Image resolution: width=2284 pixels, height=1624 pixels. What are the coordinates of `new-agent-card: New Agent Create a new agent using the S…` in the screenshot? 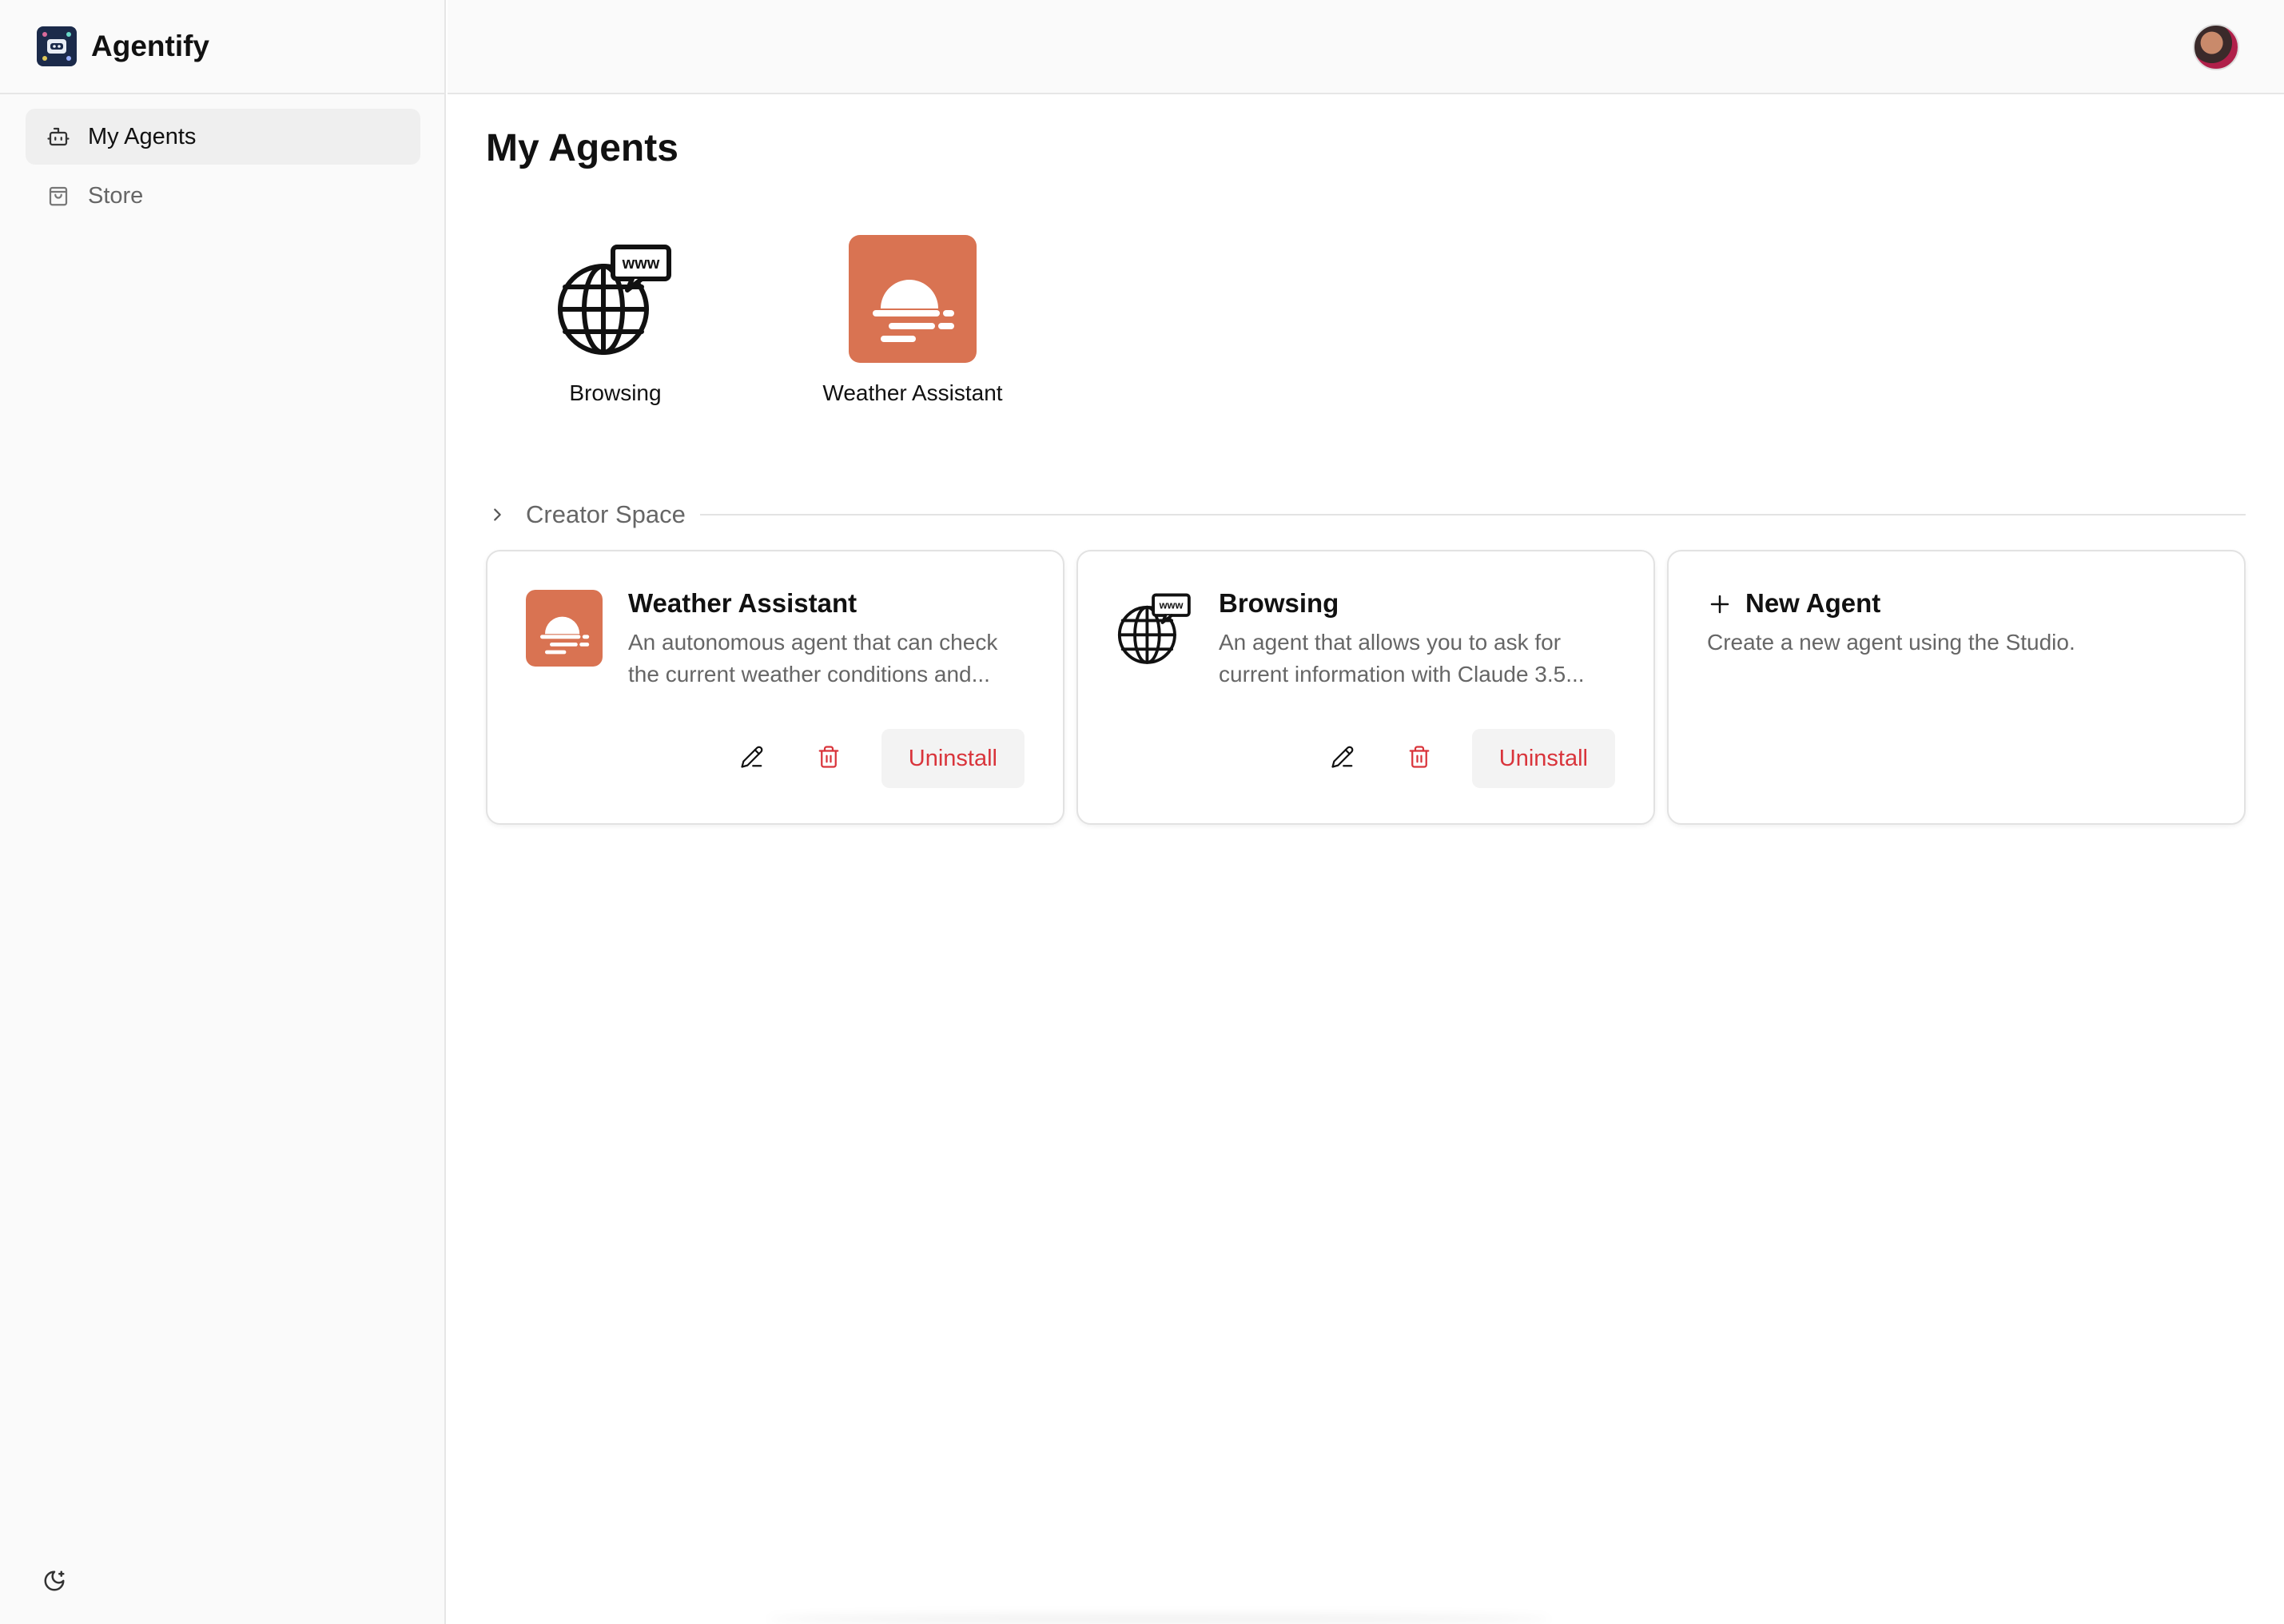 It's located at (1956, 687).